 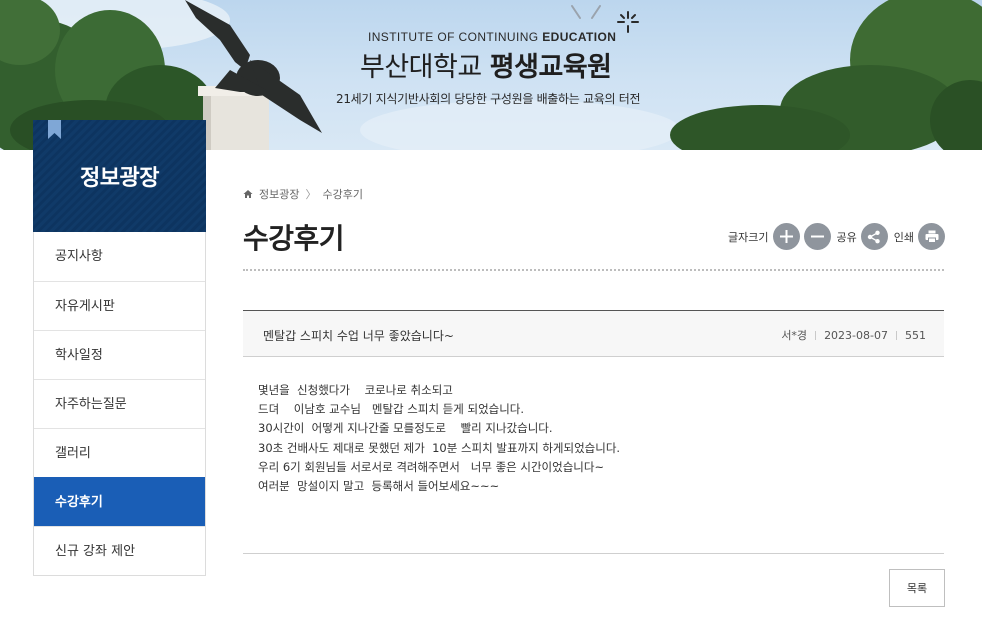 What do you see at coordinates (358, 336) in the screenshot?
I see `post-title: 멘탈갑 스피치 수업 너무 좋았습니다~` at bounding box center [358, 336].